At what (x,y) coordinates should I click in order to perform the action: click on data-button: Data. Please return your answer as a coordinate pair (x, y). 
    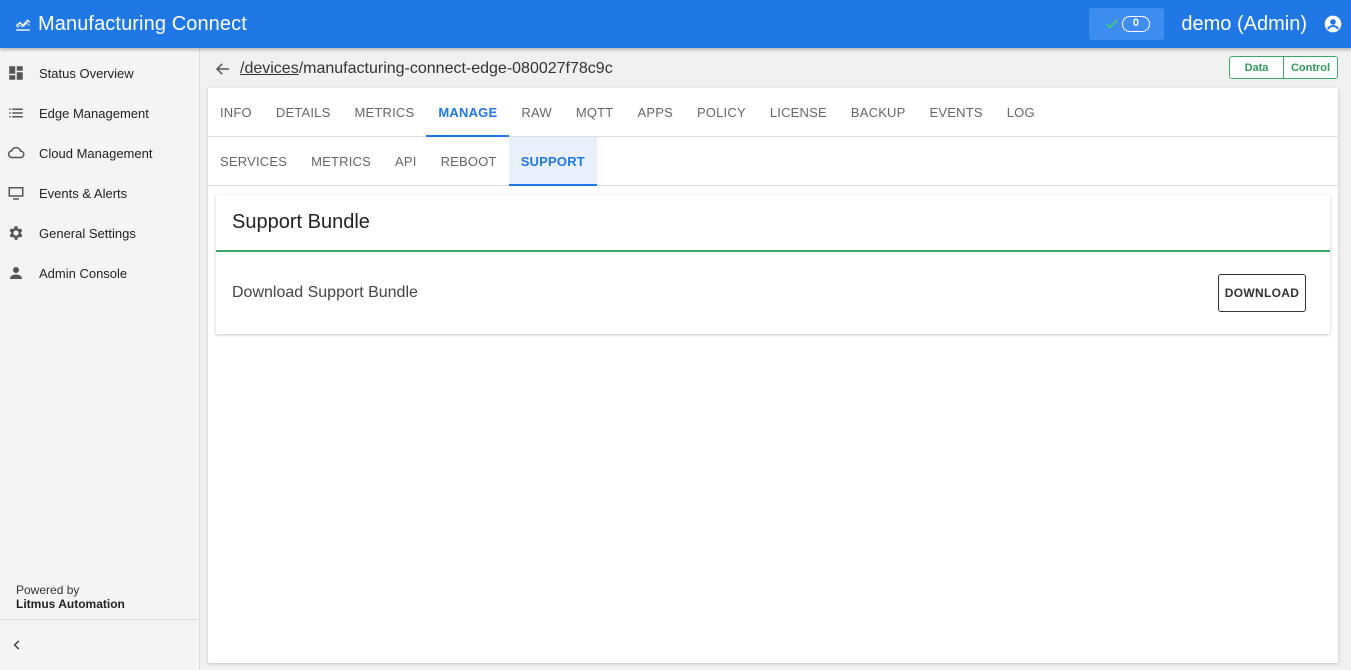
    Looking at the image, I should click on (1256, 67).